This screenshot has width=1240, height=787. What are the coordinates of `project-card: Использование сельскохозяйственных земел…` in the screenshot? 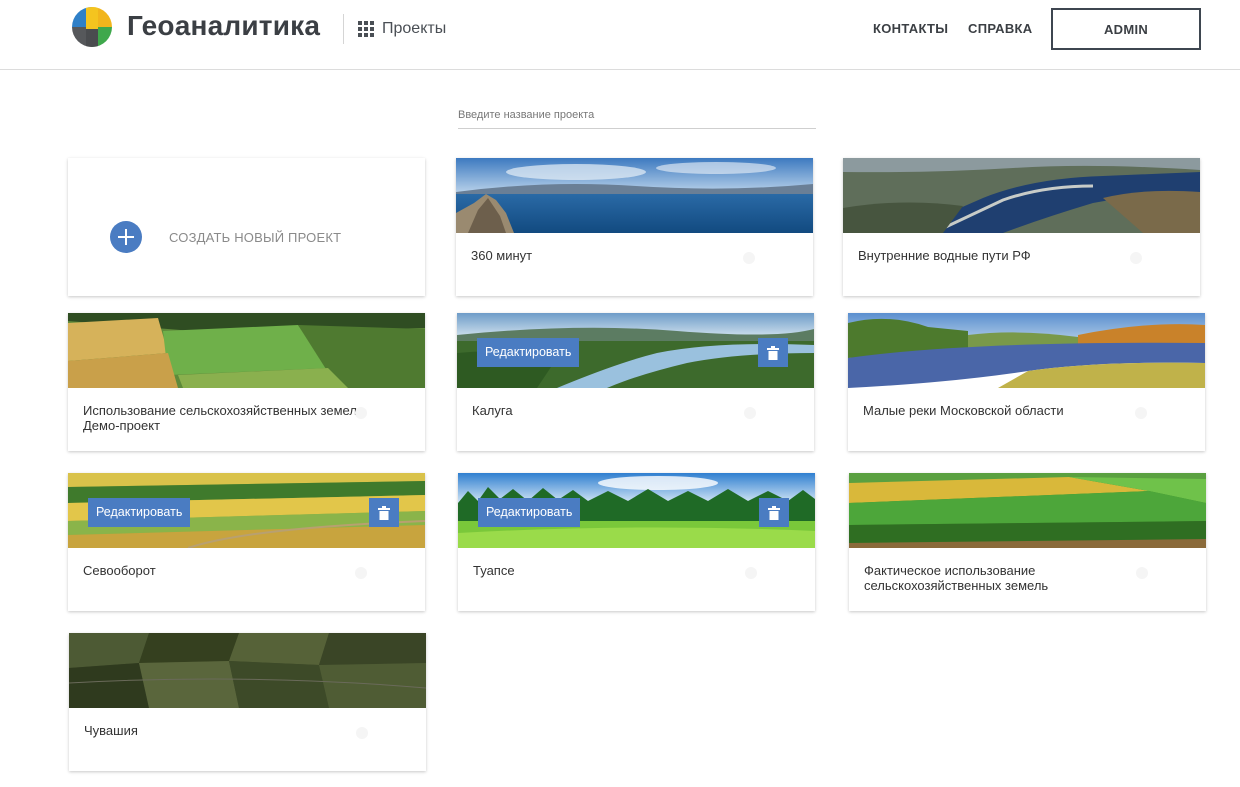 It's located at (246, 382).